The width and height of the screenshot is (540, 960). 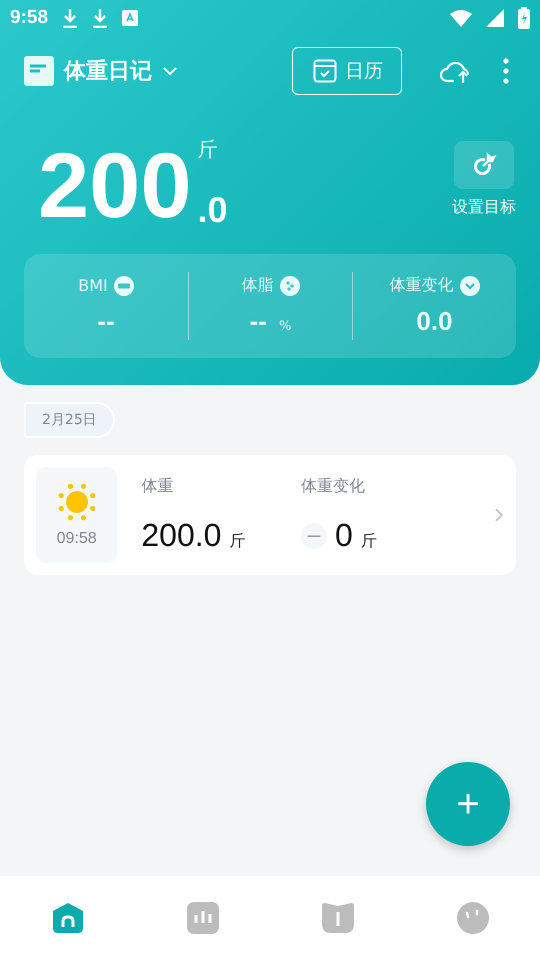 What do you see at coordinates (422, 285) in the screenshot?
I see `stat-label: 体重变化` at bounding box center [422, 285].